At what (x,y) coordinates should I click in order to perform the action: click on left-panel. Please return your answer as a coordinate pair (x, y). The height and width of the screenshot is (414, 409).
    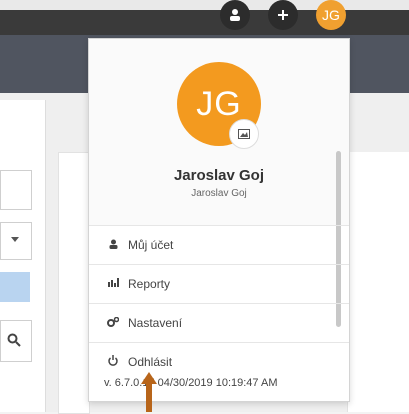
    Looking at the image, I should click on (23, 256).